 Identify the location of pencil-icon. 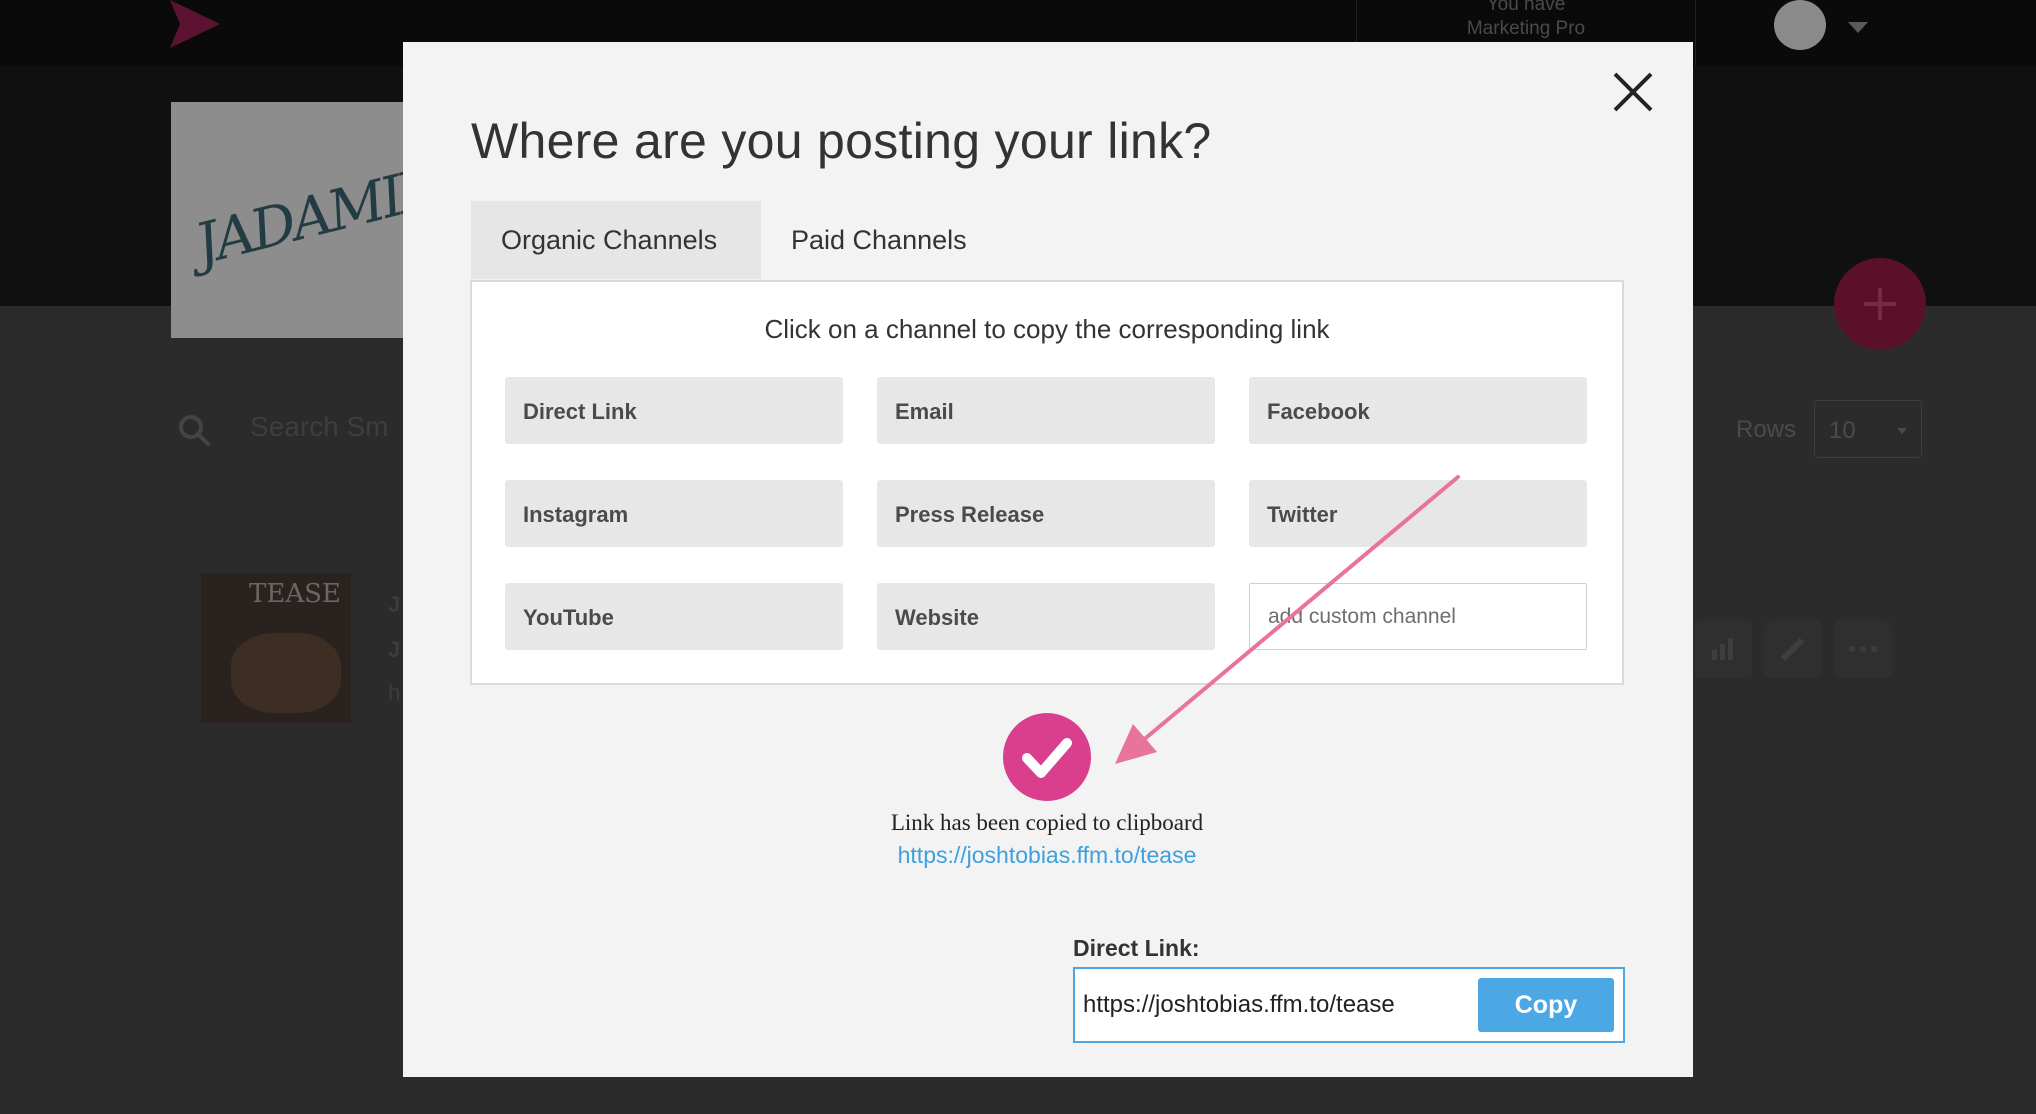
(1792, 649).